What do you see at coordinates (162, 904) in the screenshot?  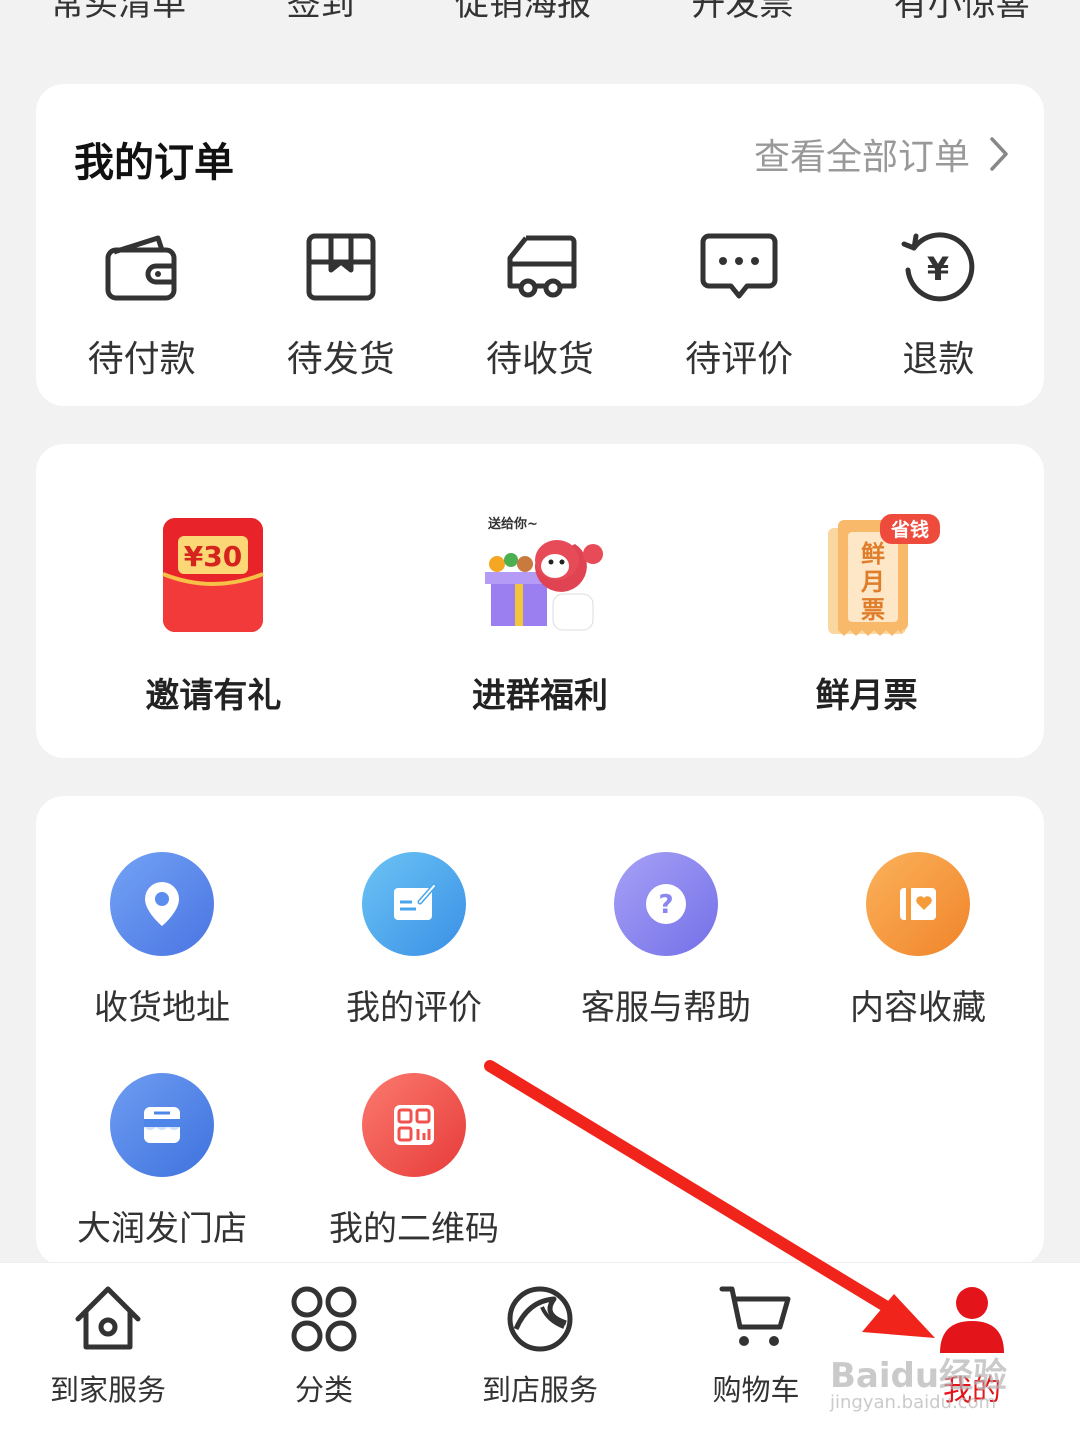 I see `location-pin-icon` at bounding box center [162, 904].